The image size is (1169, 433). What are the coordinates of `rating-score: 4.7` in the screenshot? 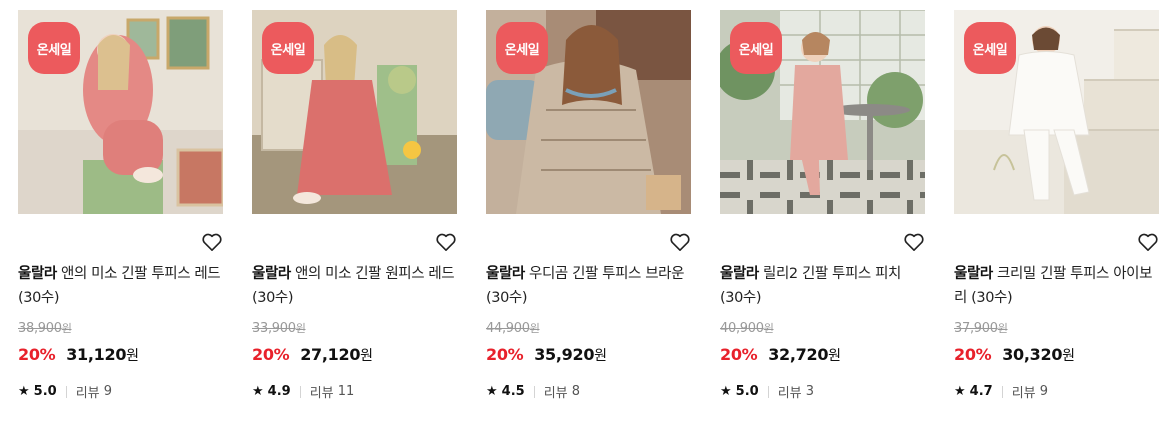 It's located at (981, 391).